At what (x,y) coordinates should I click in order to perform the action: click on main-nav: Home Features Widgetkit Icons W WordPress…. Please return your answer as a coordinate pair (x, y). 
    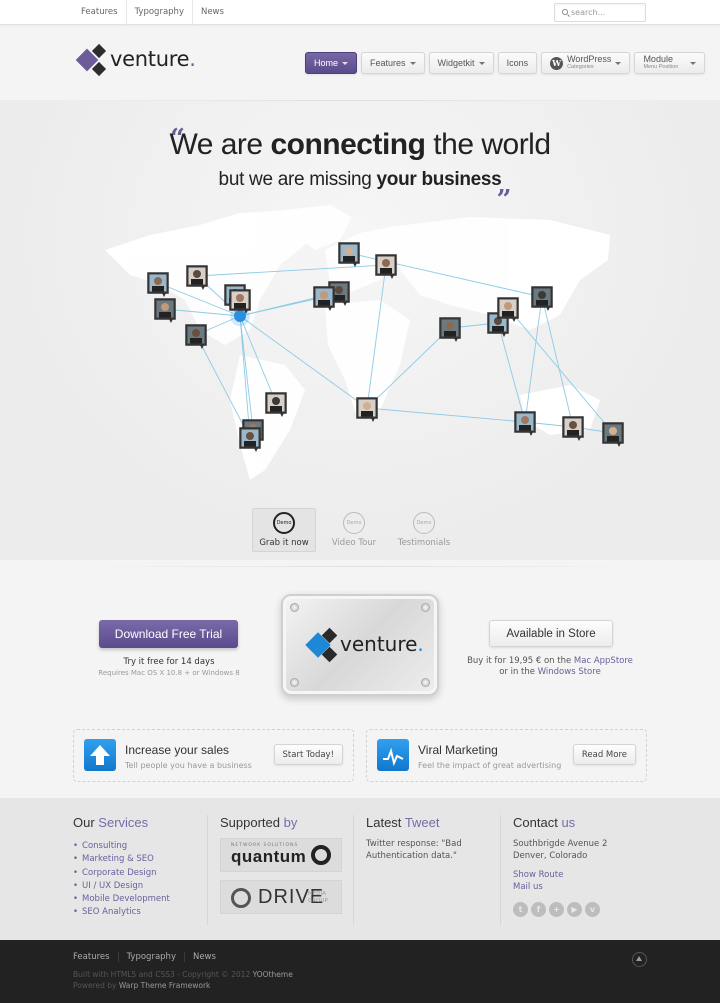
    Looking at the image, I should click on (505, 63).